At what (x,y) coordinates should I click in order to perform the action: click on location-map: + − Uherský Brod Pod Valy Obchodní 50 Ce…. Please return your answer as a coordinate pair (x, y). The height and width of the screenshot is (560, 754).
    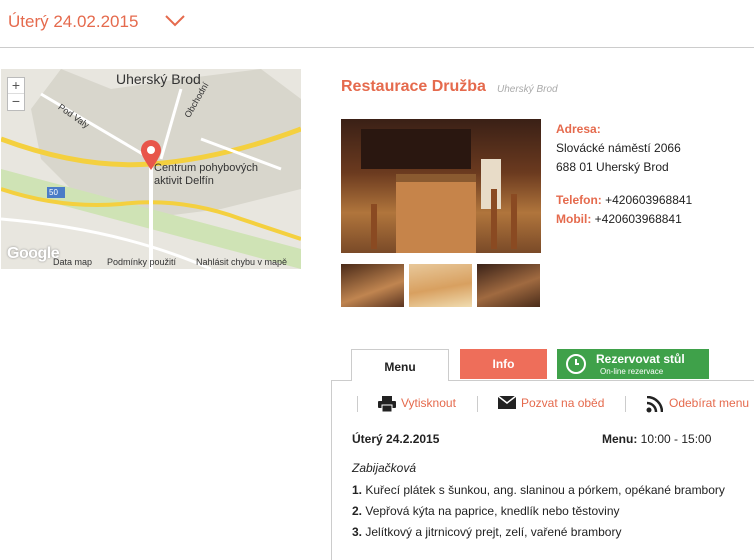
    Looking at the image, I should click on (151, 169).